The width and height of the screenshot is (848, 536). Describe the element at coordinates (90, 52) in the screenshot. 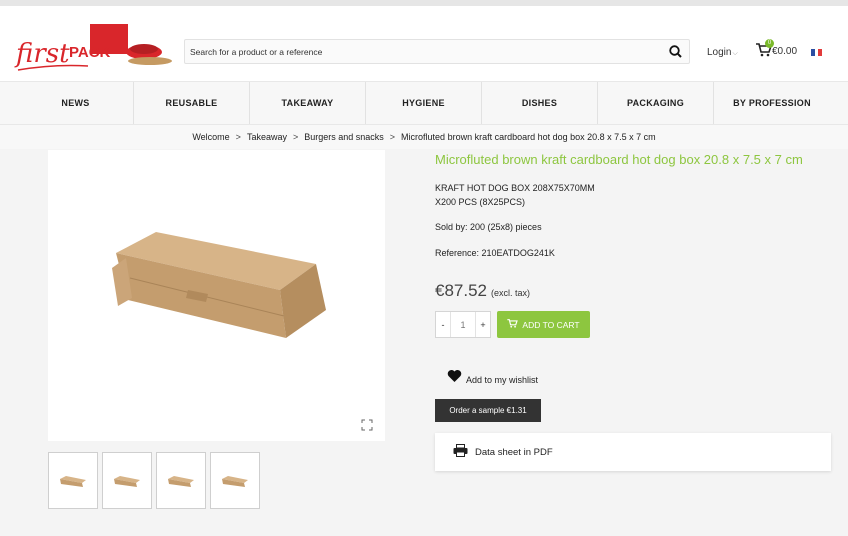

I see `svg-text: PACK` at that location.